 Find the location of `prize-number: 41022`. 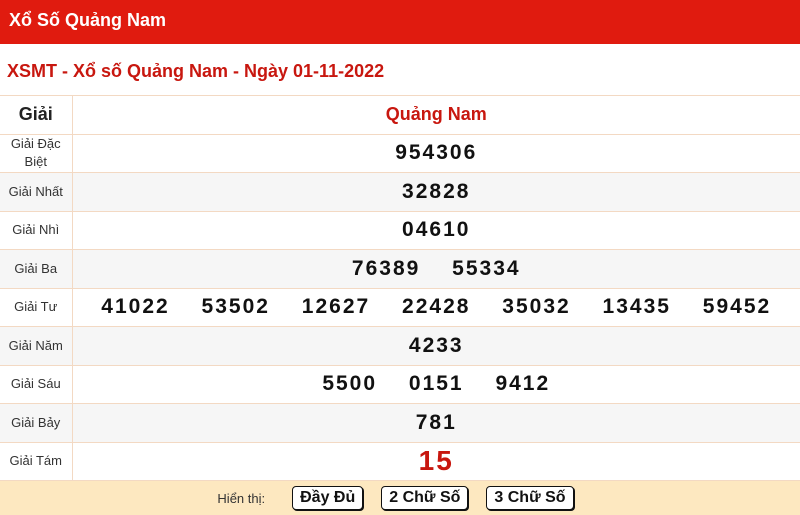

prize-number: 41022 is located at coordinates (135, 307).